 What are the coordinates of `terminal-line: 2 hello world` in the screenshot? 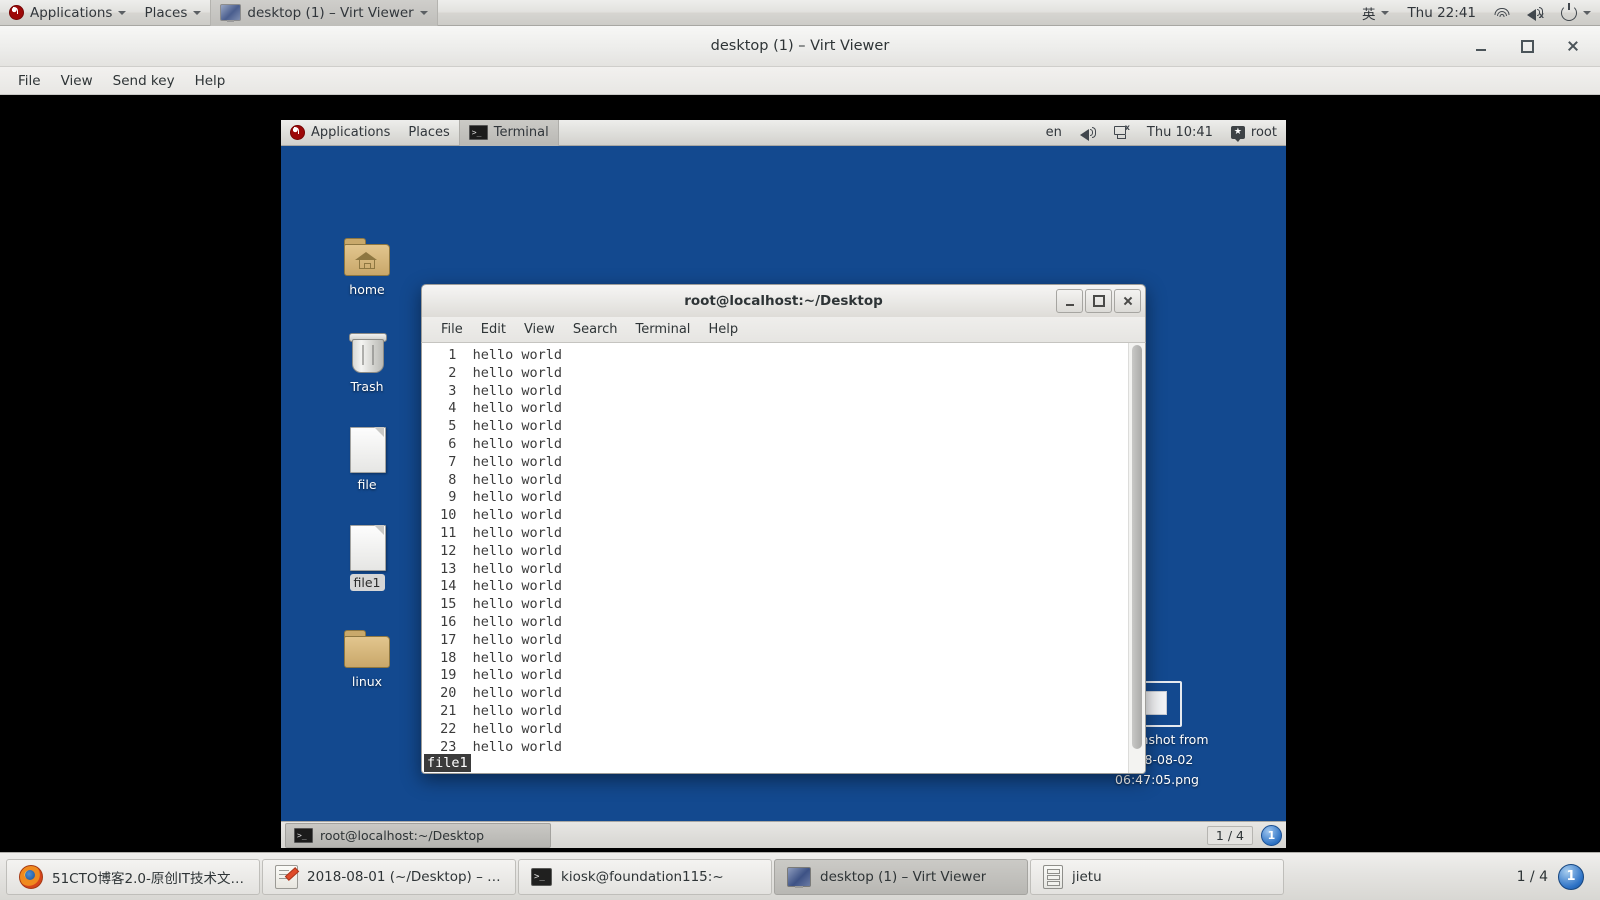 It's located at (497, 372).